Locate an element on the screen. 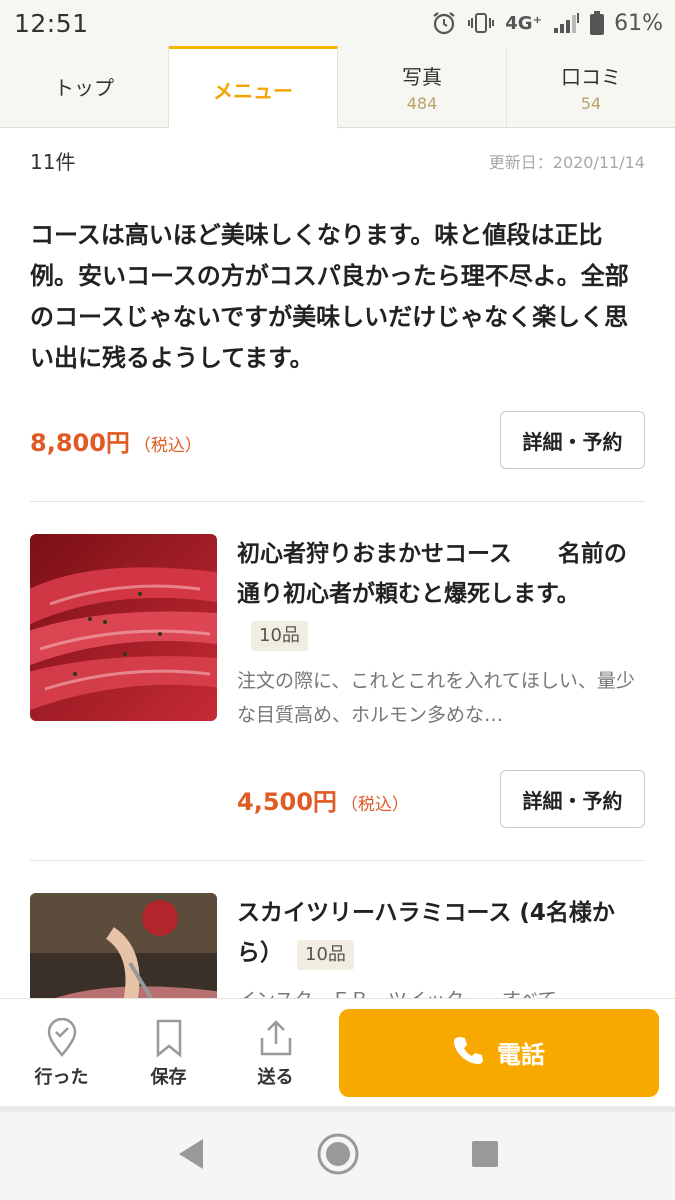 This screenshot has height=1200, width=675. tab-label: 写真 is located at coordinates (422, 76).